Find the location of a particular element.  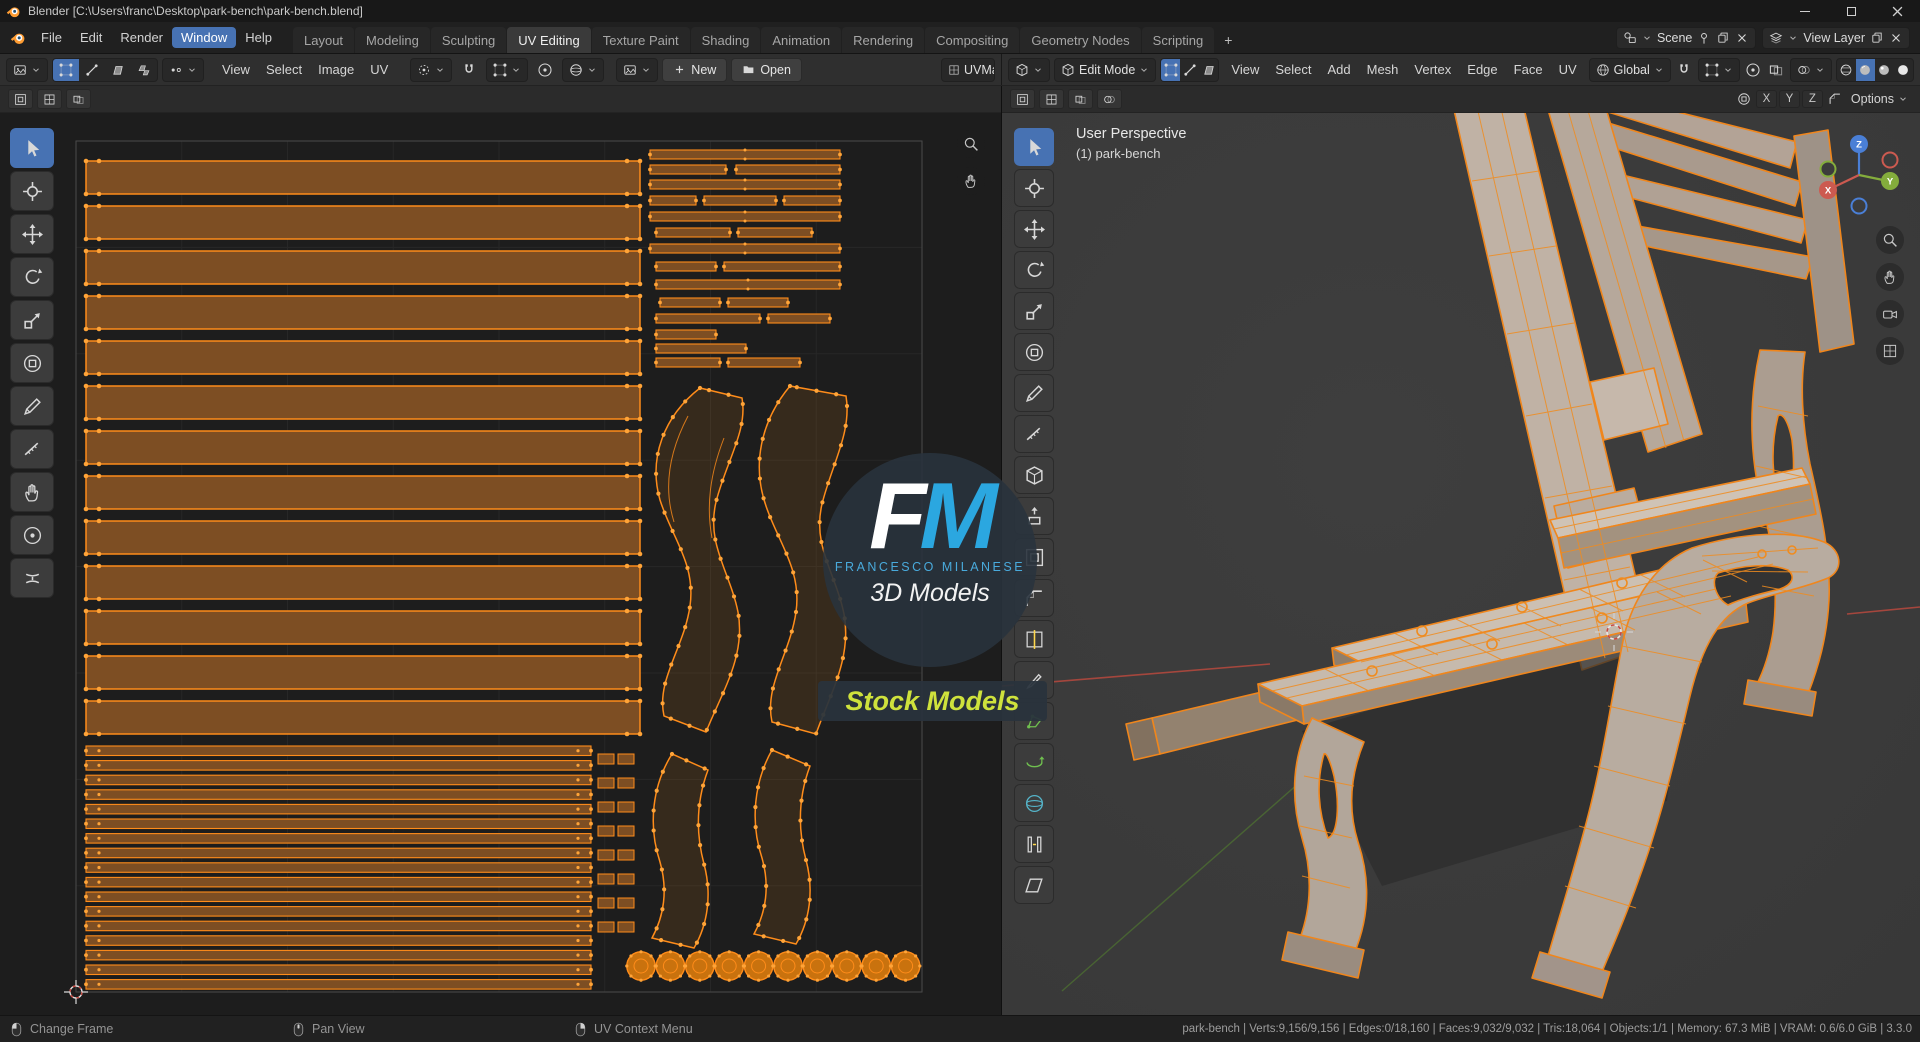

transform-orientation-selector: Global is located at coordinates (1629, 69).